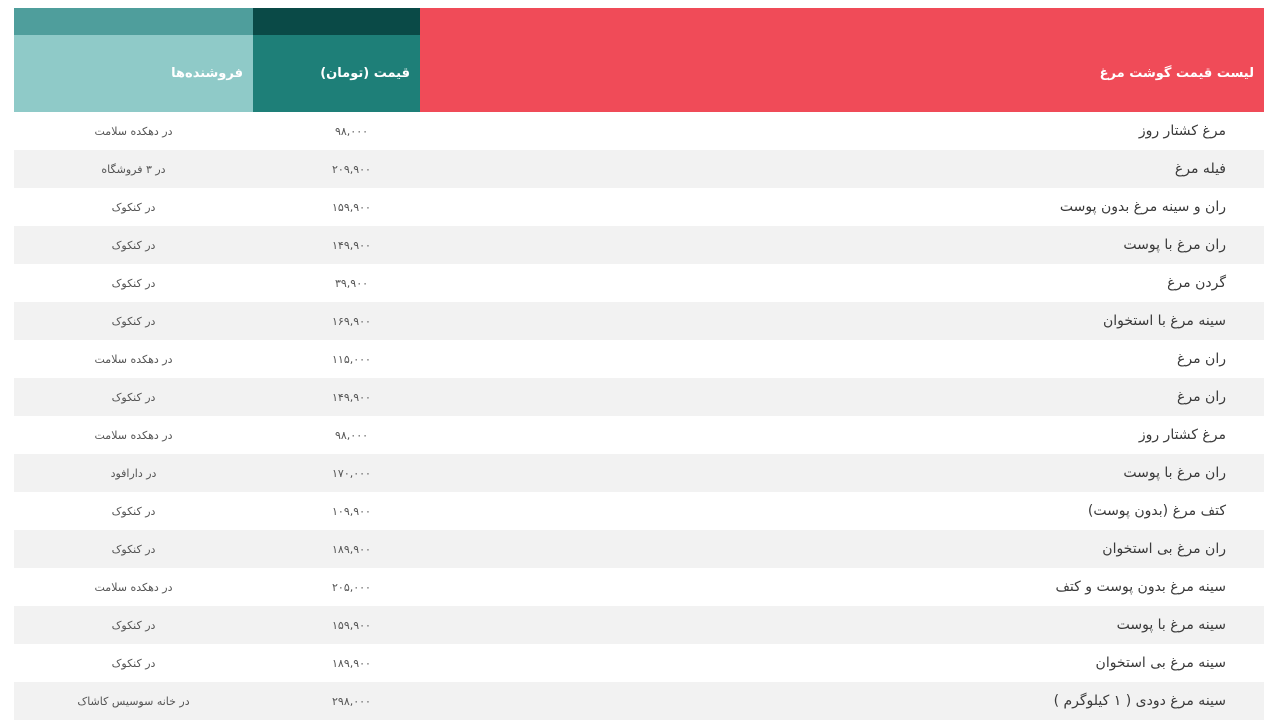  What do you see at coordinates (842, 169) in the screenshot?
I see `product-name: فیله مرغ` at bounding box center [842, 169].